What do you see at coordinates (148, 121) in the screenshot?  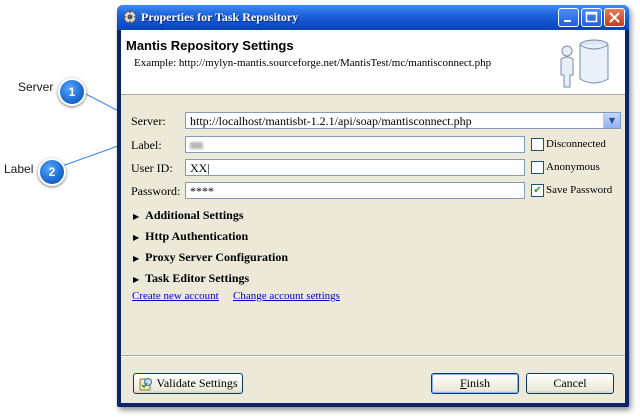 I see `server-label: Server:` at bounding box center [148, 121].